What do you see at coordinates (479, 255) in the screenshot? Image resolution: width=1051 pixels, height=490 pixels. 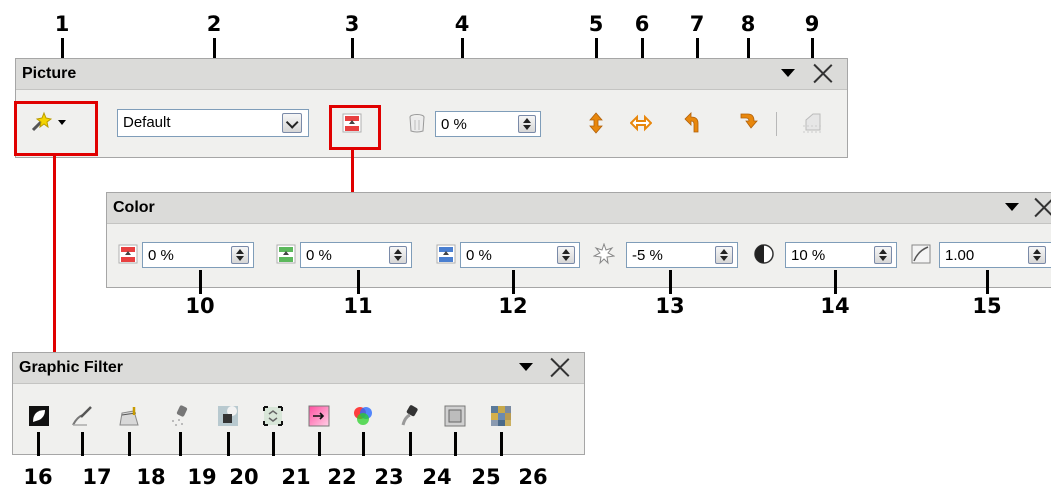 I see `blue-value: 0 %` at bounding box center [479, 255].